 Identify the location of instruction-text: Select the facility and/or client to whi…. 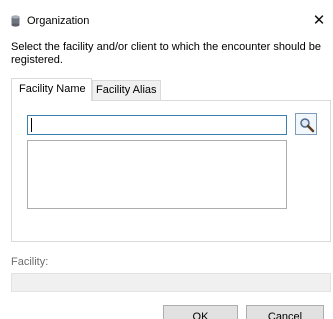
(166, 53).